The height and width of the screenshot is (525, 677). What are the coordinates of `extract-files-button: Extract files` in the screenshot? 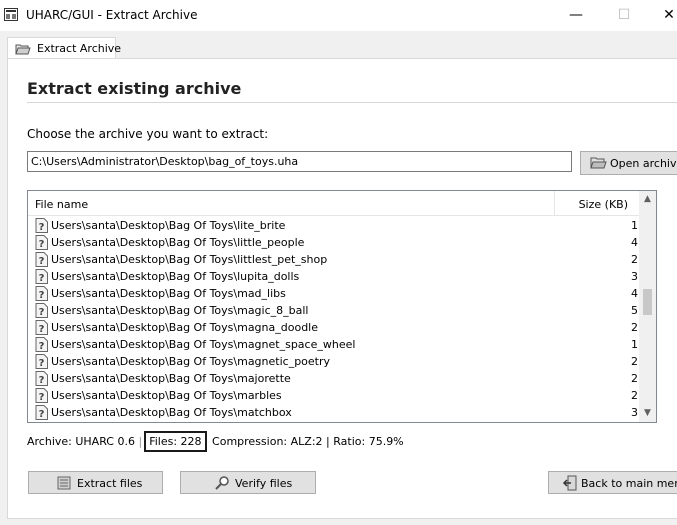 It's located at (95, 482).